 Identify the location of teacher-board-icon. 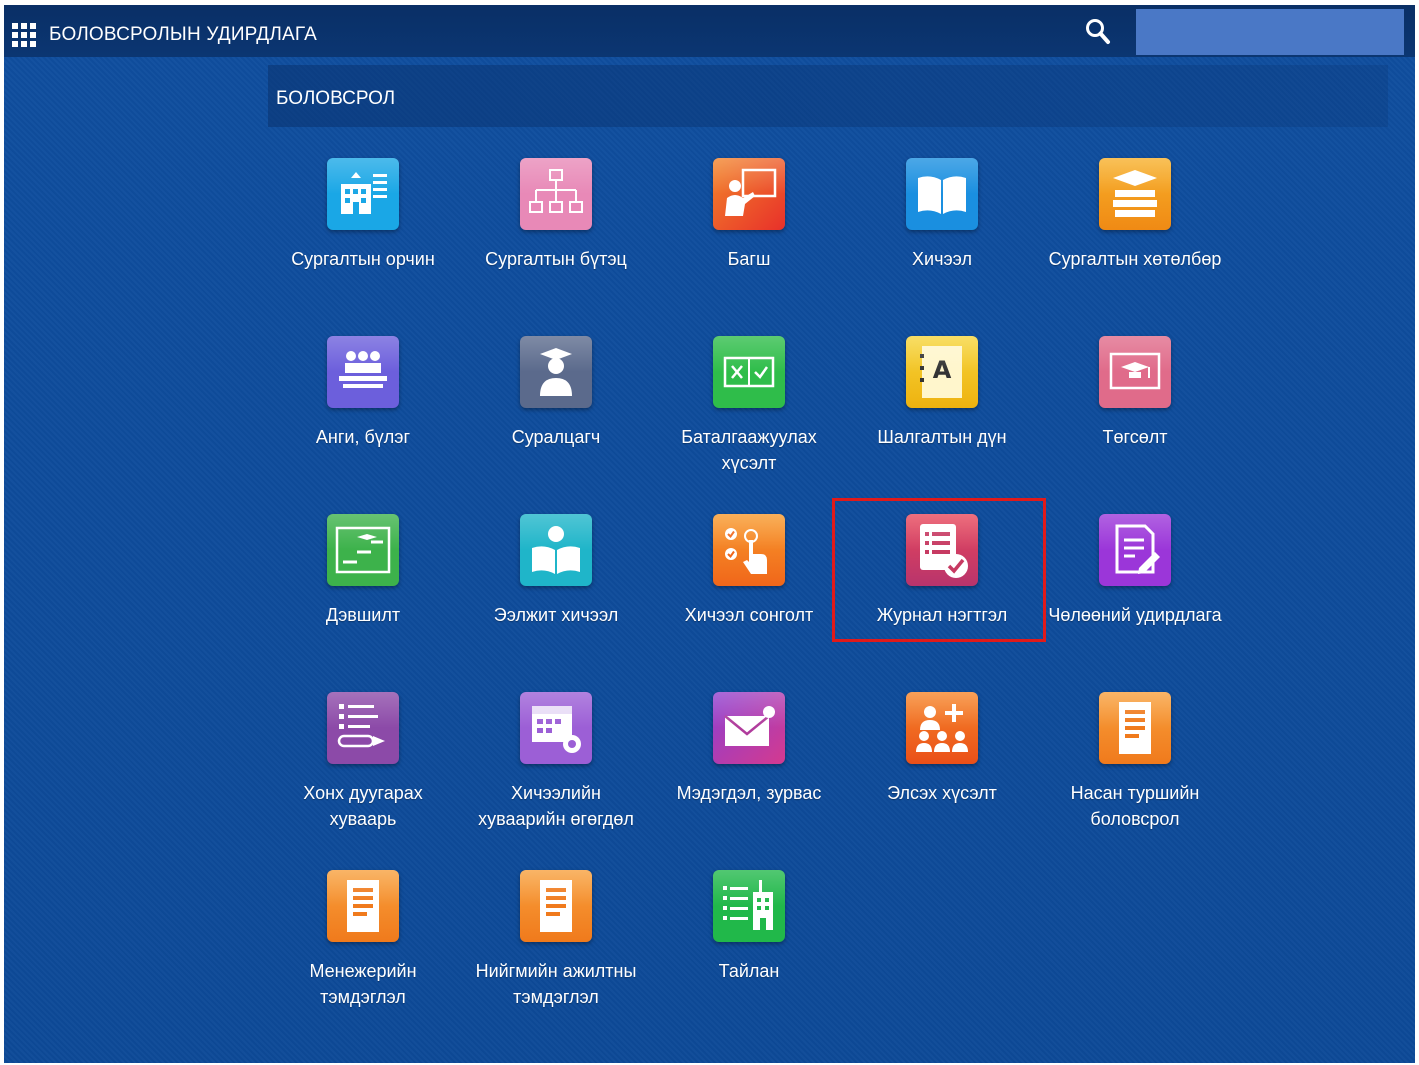
(749, 194).